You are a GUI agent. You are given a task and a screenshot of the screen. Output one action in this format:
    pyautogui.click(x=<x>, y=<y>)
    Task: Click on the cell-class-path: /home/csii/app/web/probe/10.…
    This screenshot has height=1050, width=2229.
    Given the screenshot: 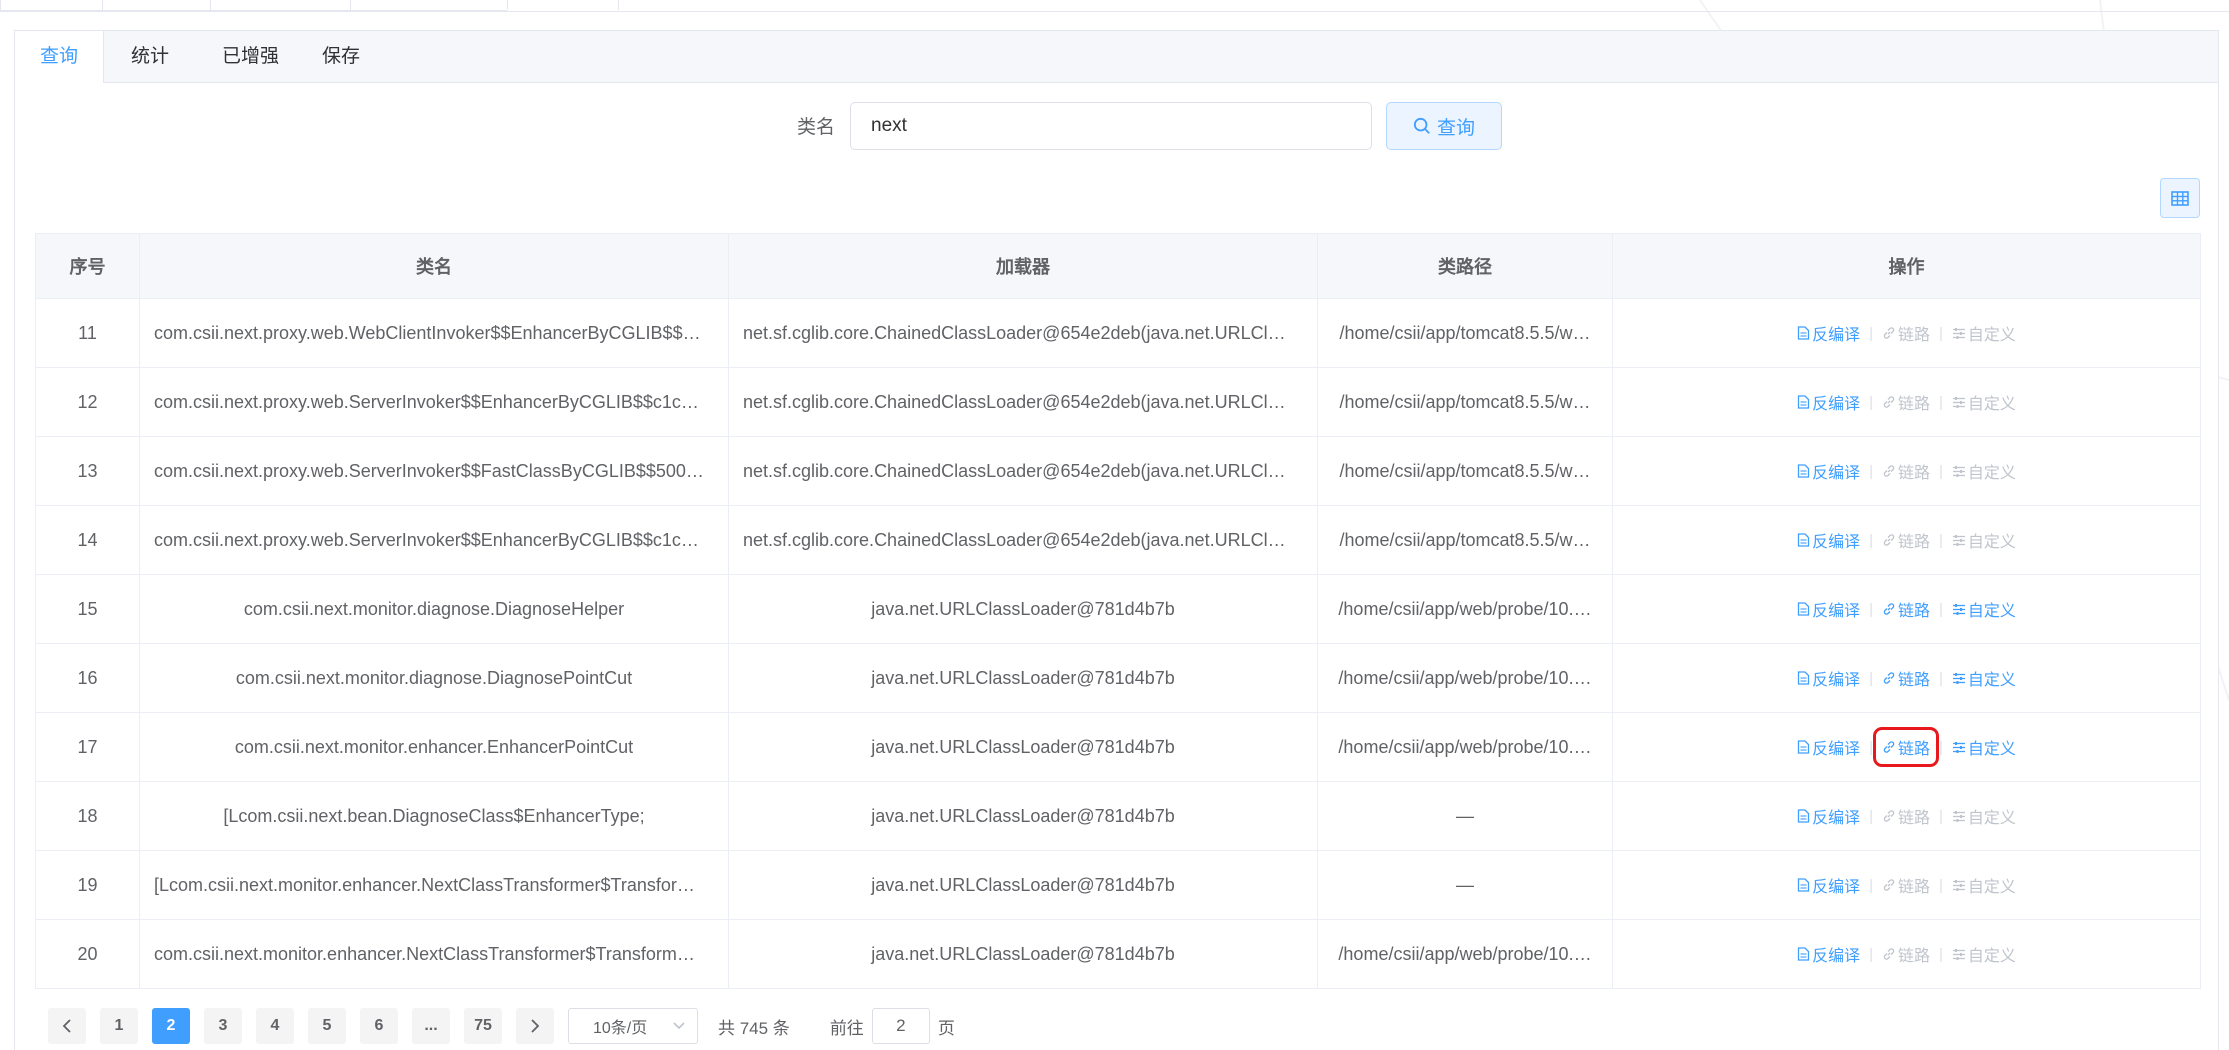 What is the action you would take?
    pyautogui.click(x=1465, y=678)
    